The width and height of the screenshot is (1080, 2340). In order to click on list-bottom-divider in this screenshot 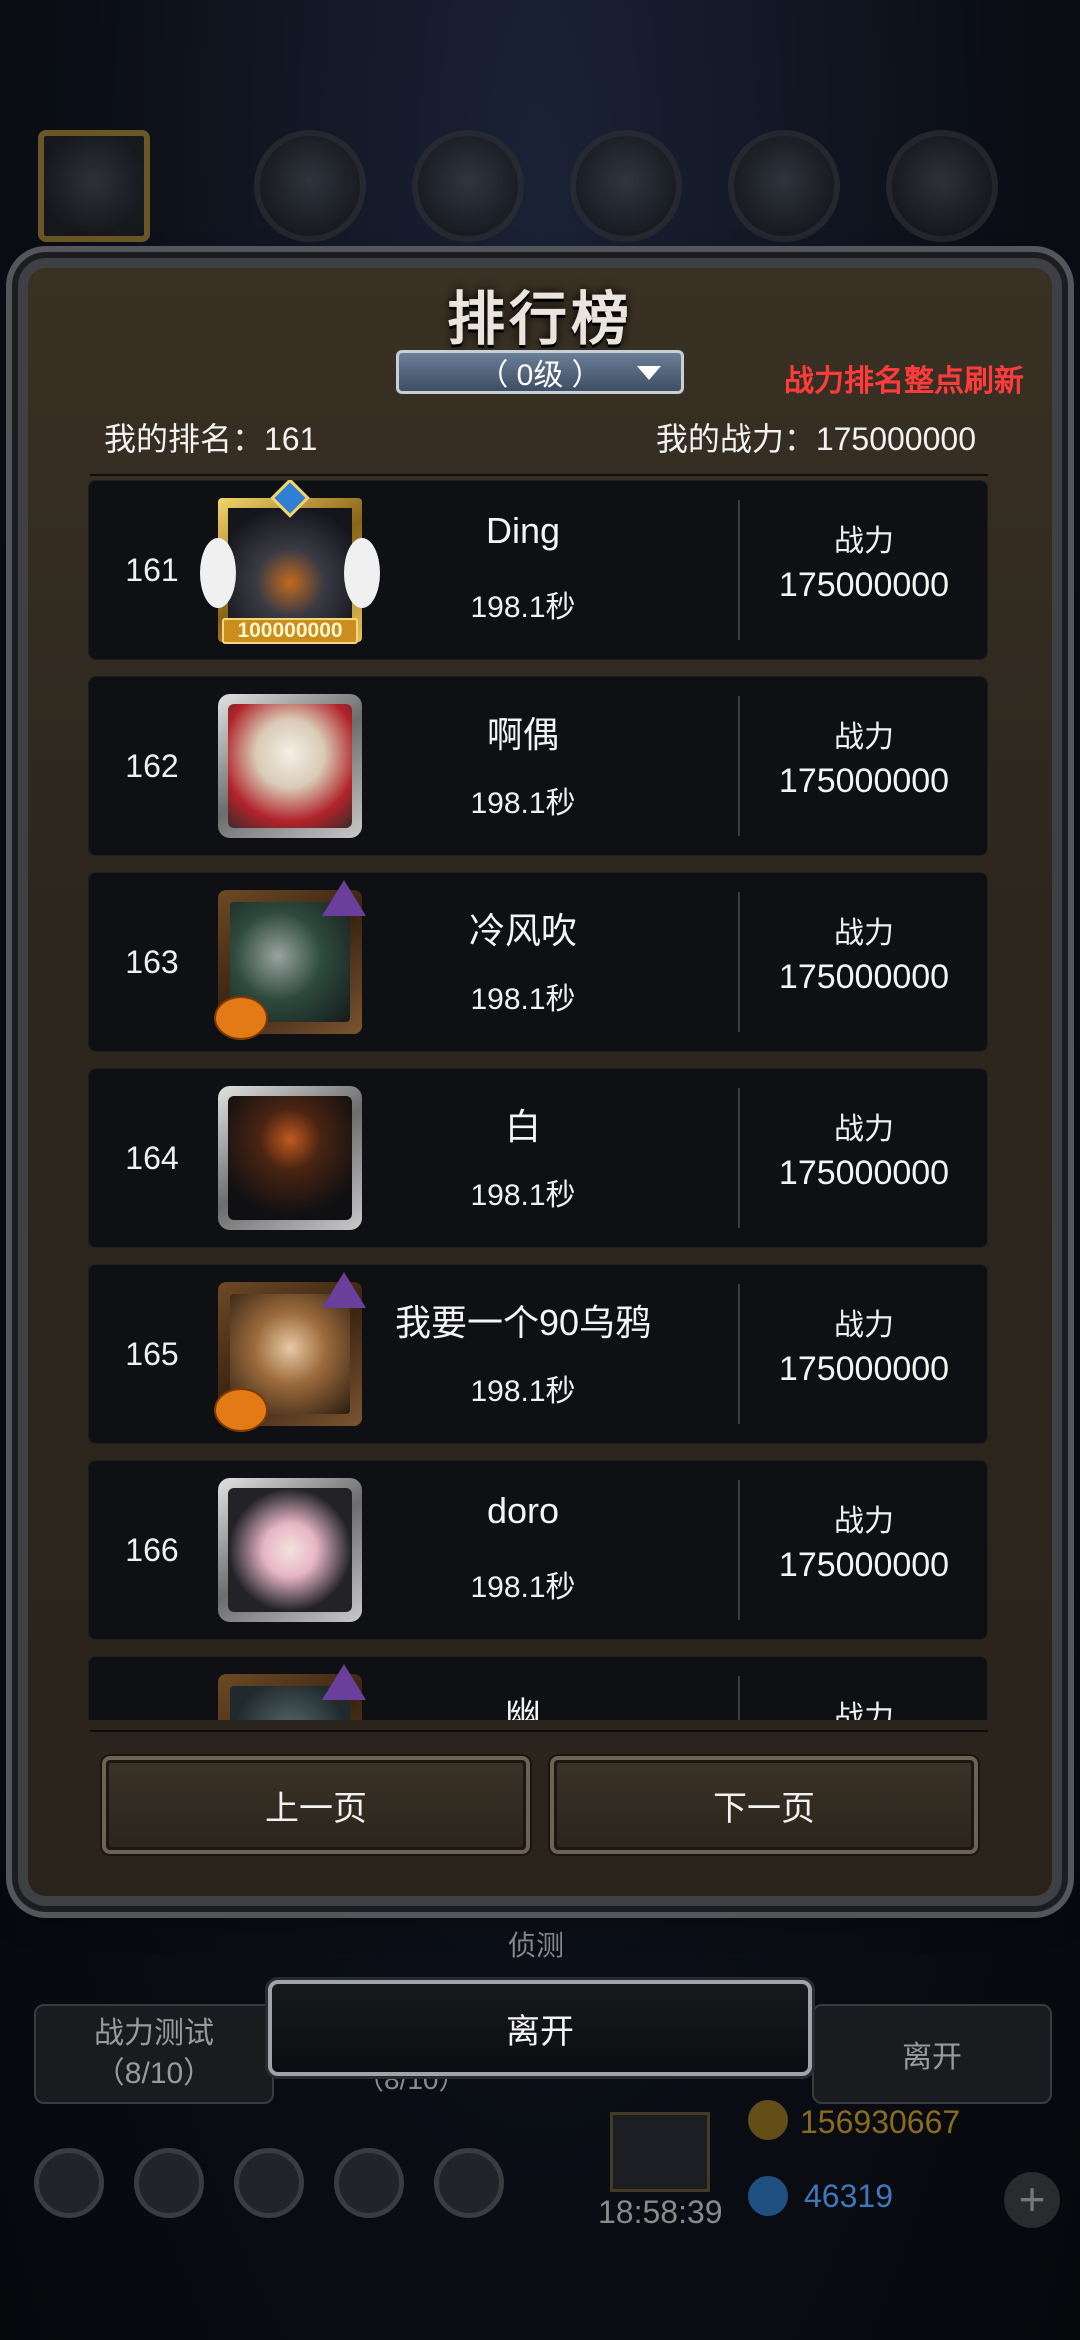, I will do `click(539, 1731)`.